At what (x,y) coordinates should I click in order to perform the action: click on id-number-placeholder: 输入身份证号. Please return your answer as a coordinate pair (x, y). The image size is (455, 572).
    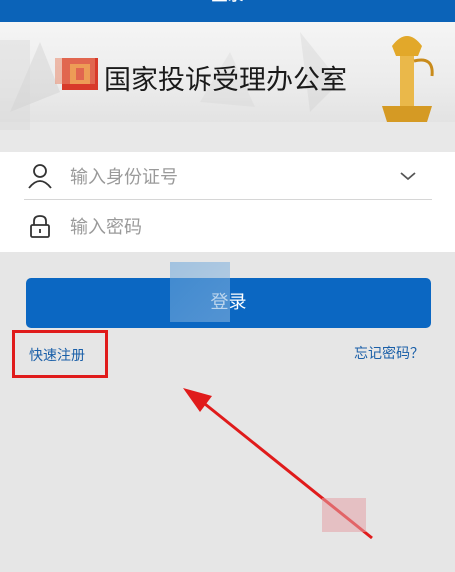
    Looking at the image, I should click on (124, 177).